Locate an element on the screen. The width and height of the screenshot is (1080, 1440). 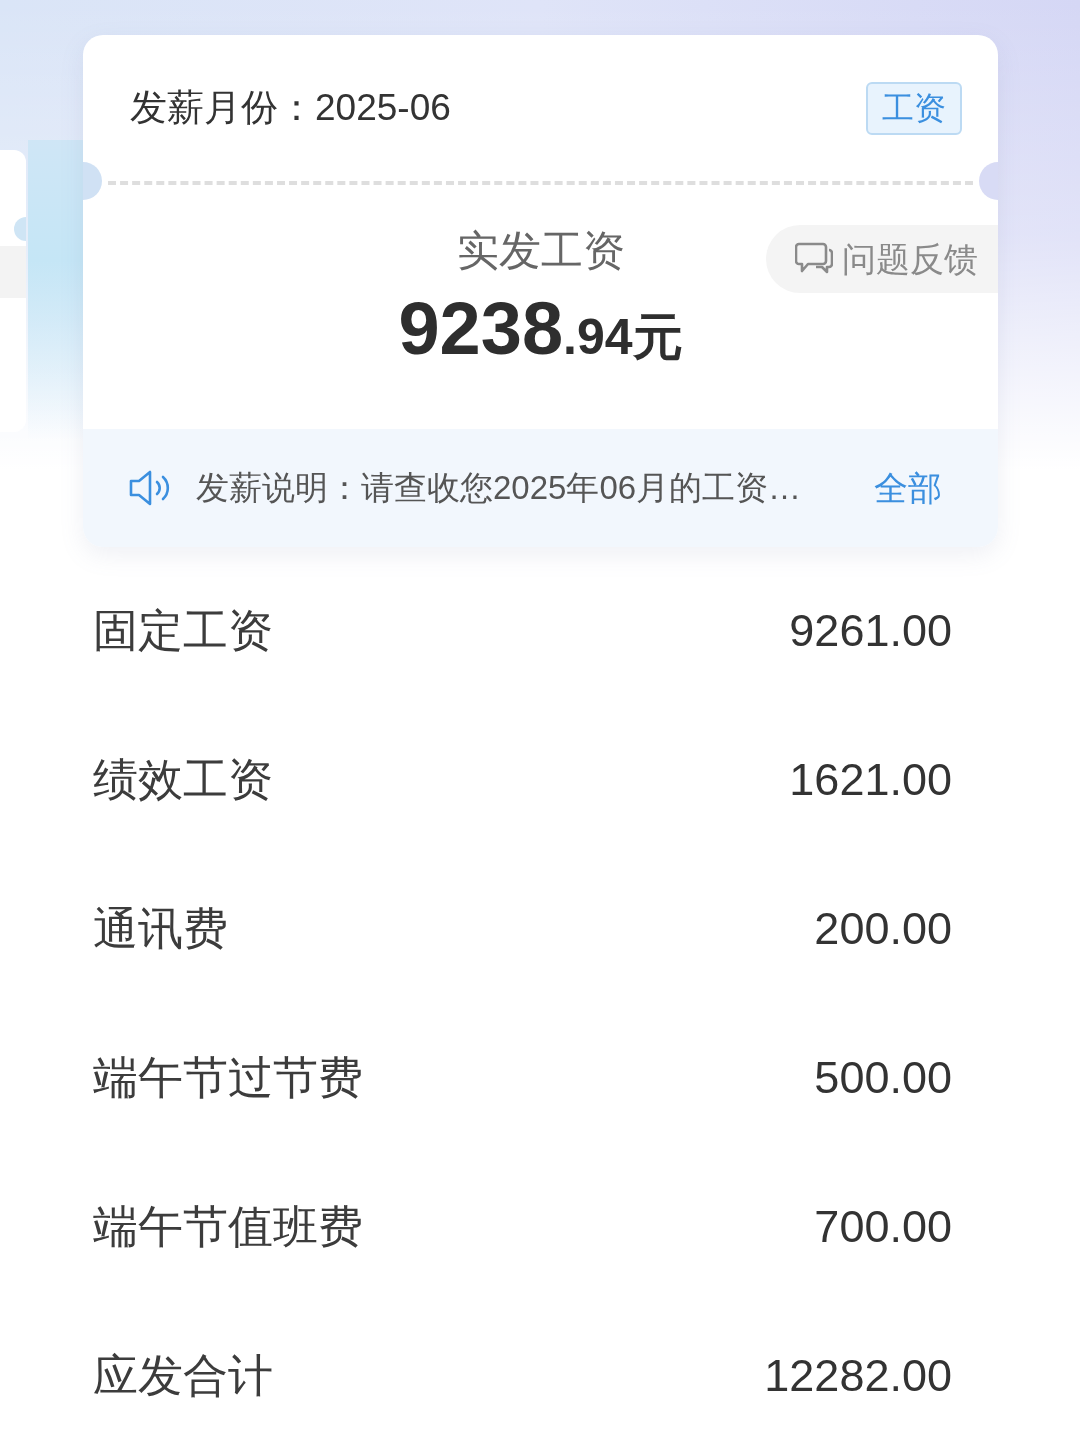
item-value: 200.00 is located at coordinates (883, 929).